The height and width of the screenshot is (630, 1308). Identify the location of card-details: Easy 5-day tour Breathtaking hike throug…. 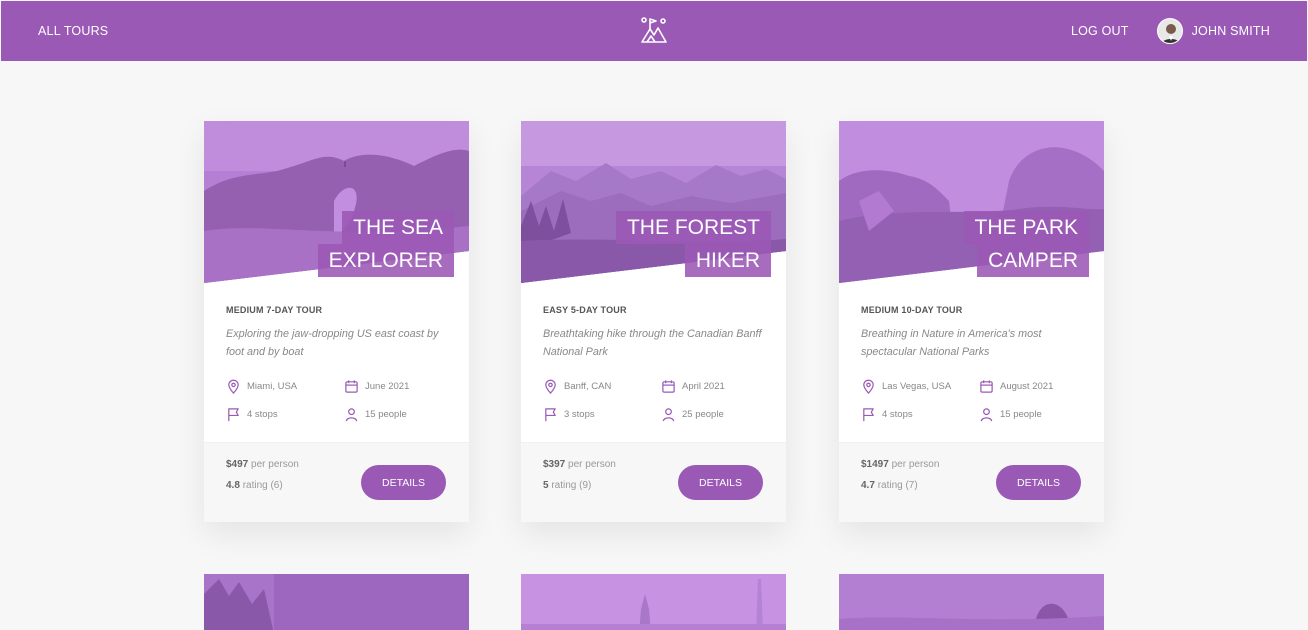
(653, 362).